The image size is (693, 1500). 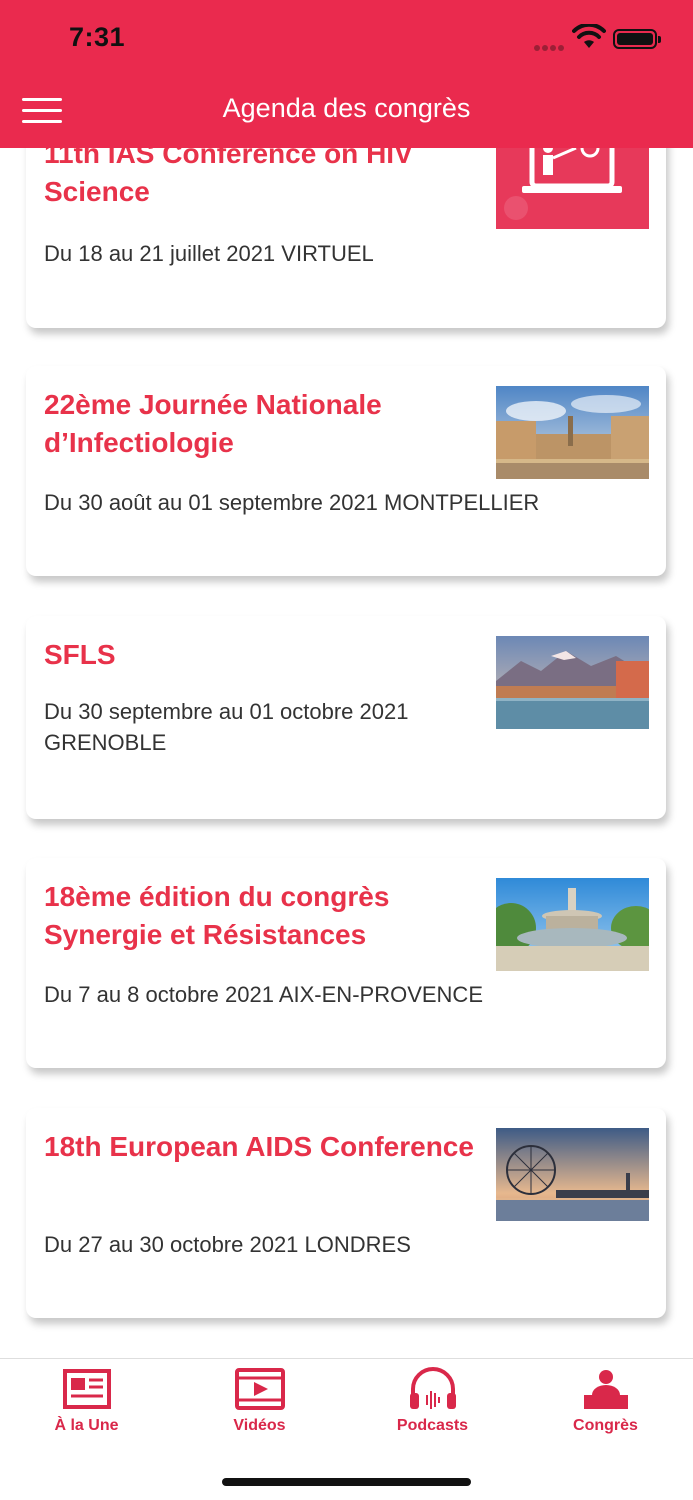 I want to click on tab-label: Vidéos, so click(x=259, y=1425).